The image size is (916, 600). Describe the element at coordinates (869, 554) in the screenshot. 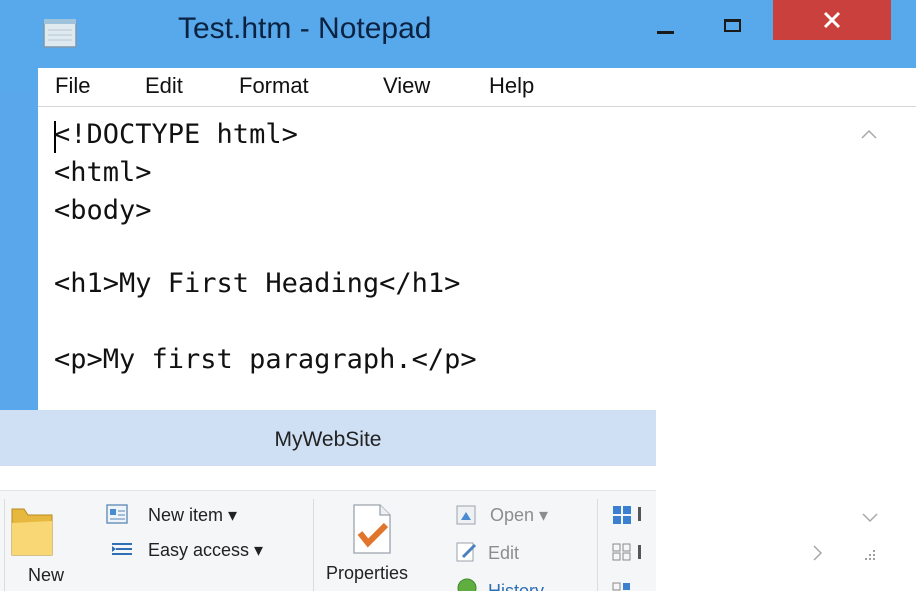

I see `resize-grip-icon` at that location.